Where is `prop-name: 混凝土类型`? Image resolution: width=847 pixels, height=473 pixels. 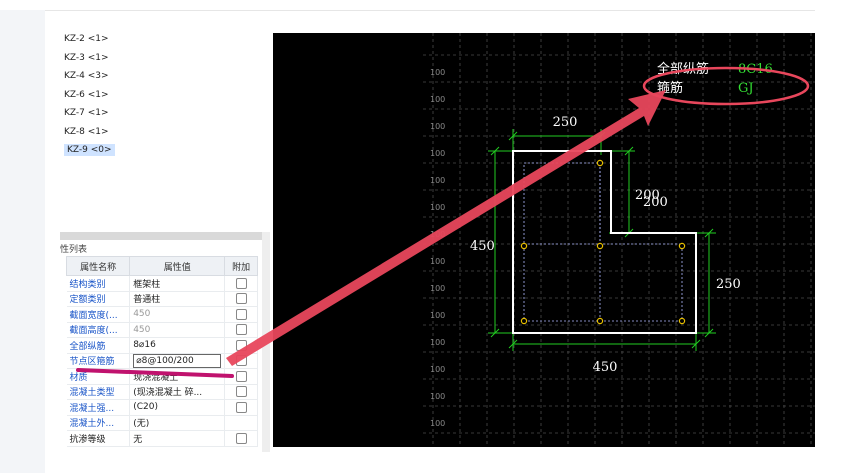 prop-name: 混凝土类型 is located at coordinates (98, 392).